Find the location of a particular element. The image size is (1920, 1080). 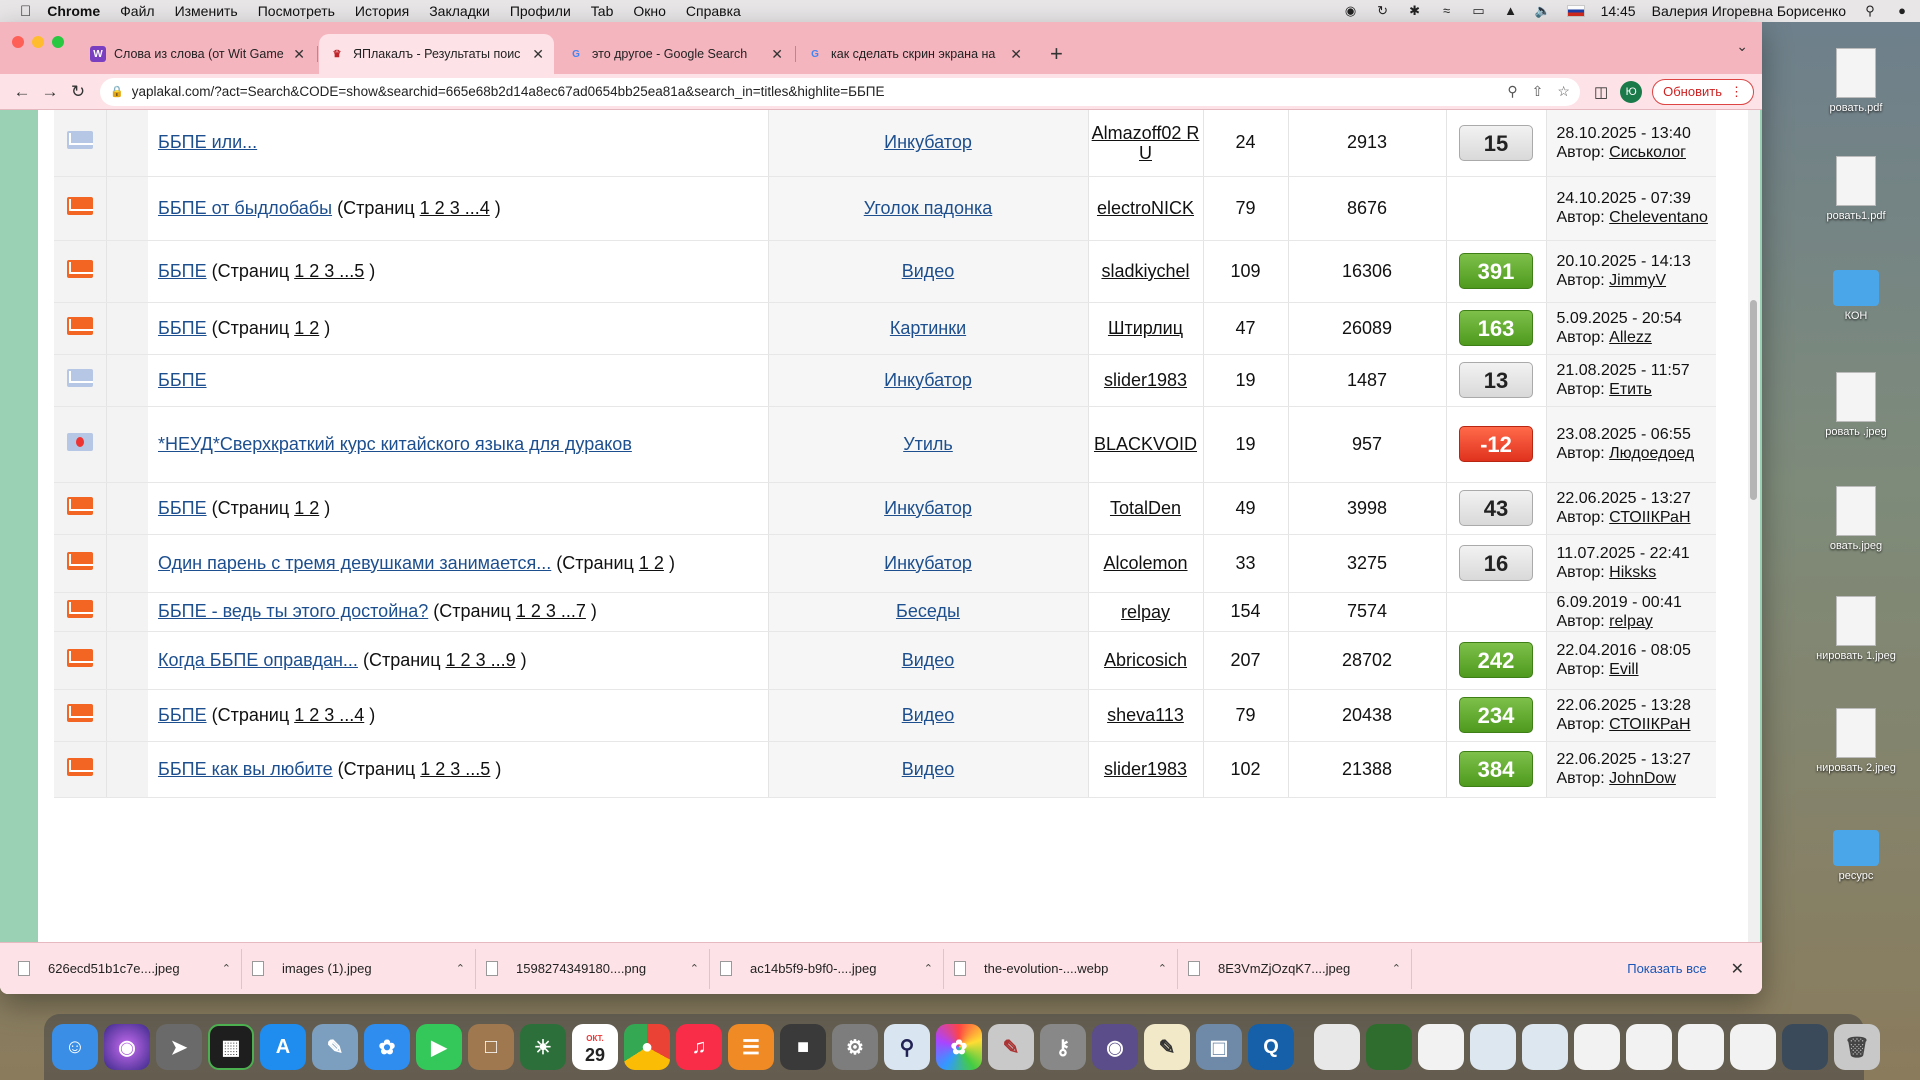

topic-author-link: slider1983 is located at coordinates (1145, 769).